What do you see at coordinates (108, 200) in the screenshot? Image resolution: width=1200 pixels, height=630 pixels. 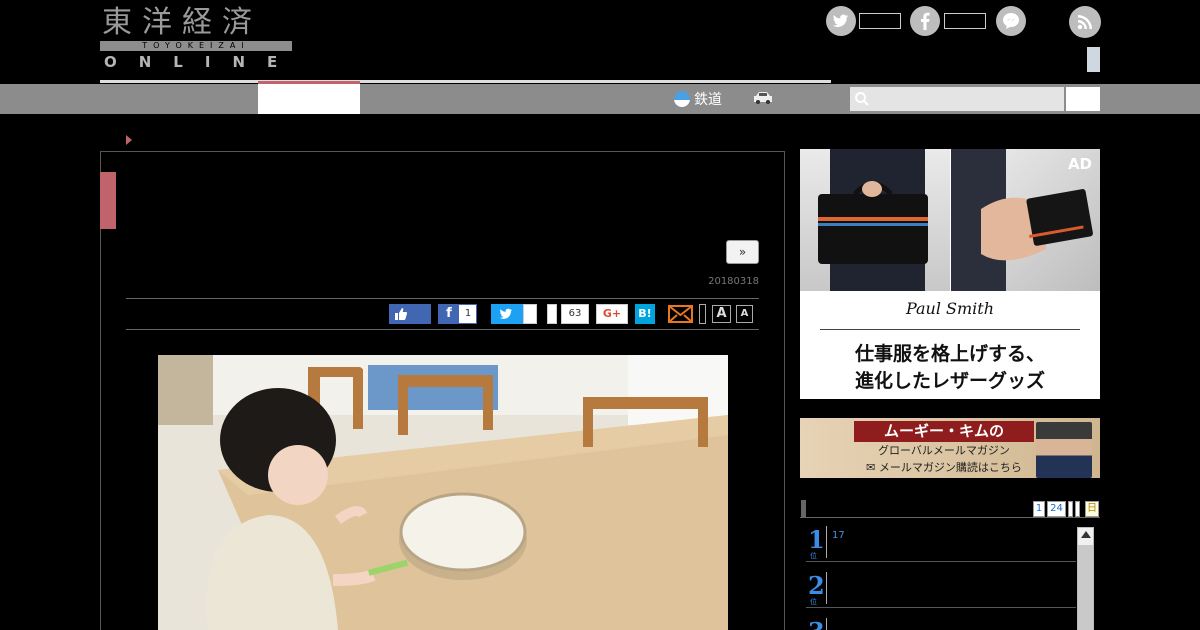 I see `title-accent-bar` at bounding box center [108, 200].